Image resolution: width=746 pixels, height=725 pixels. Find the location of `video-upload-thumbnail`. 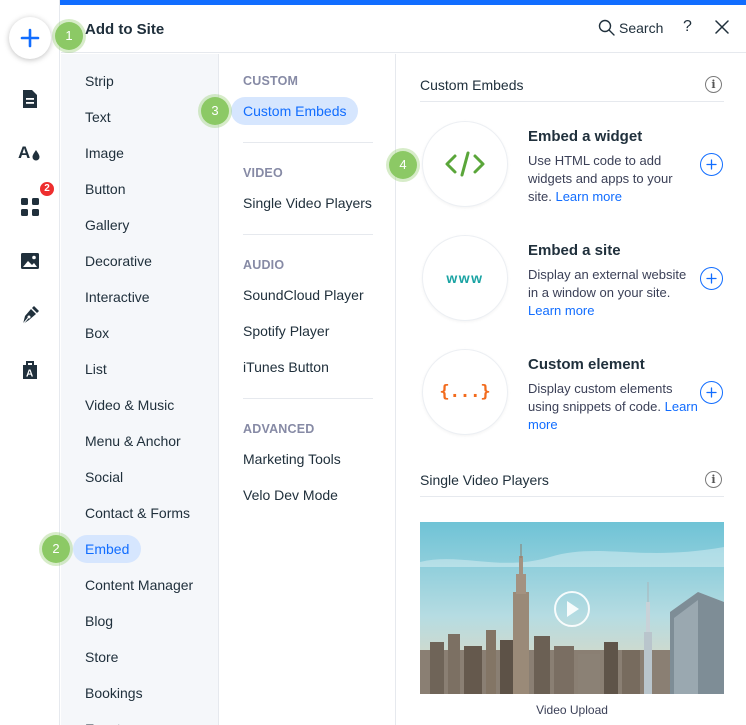

video-upload-thumbnail is located at coordinates (572, 608).